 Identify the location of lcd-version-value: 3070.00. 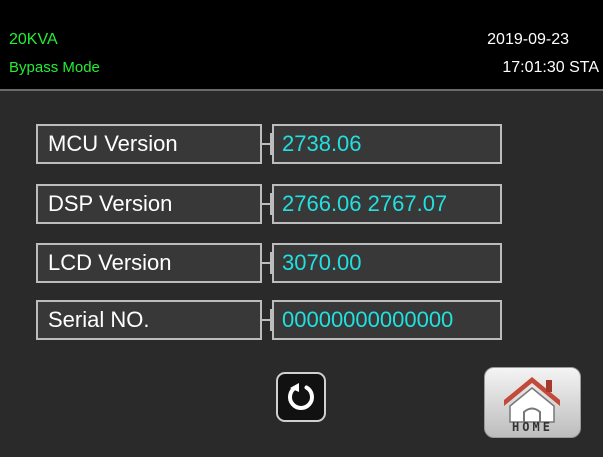
(387, 263).